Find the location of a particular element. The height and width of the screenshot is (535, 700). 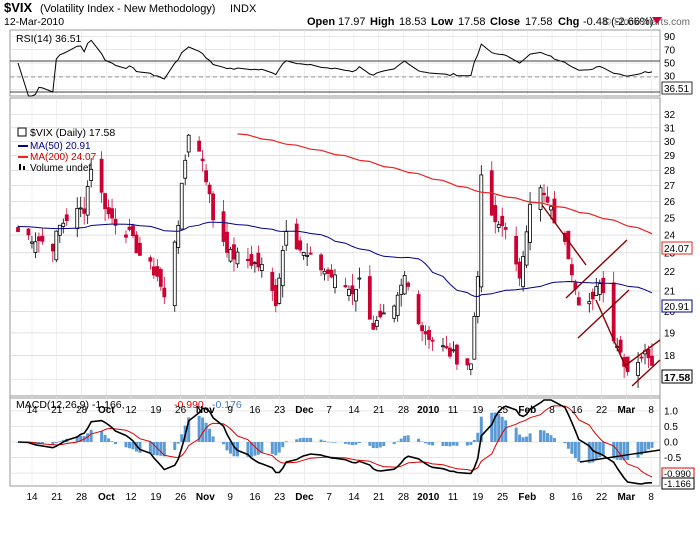

ma50-value-label: 20.91 is located at coordinates (676, 307).